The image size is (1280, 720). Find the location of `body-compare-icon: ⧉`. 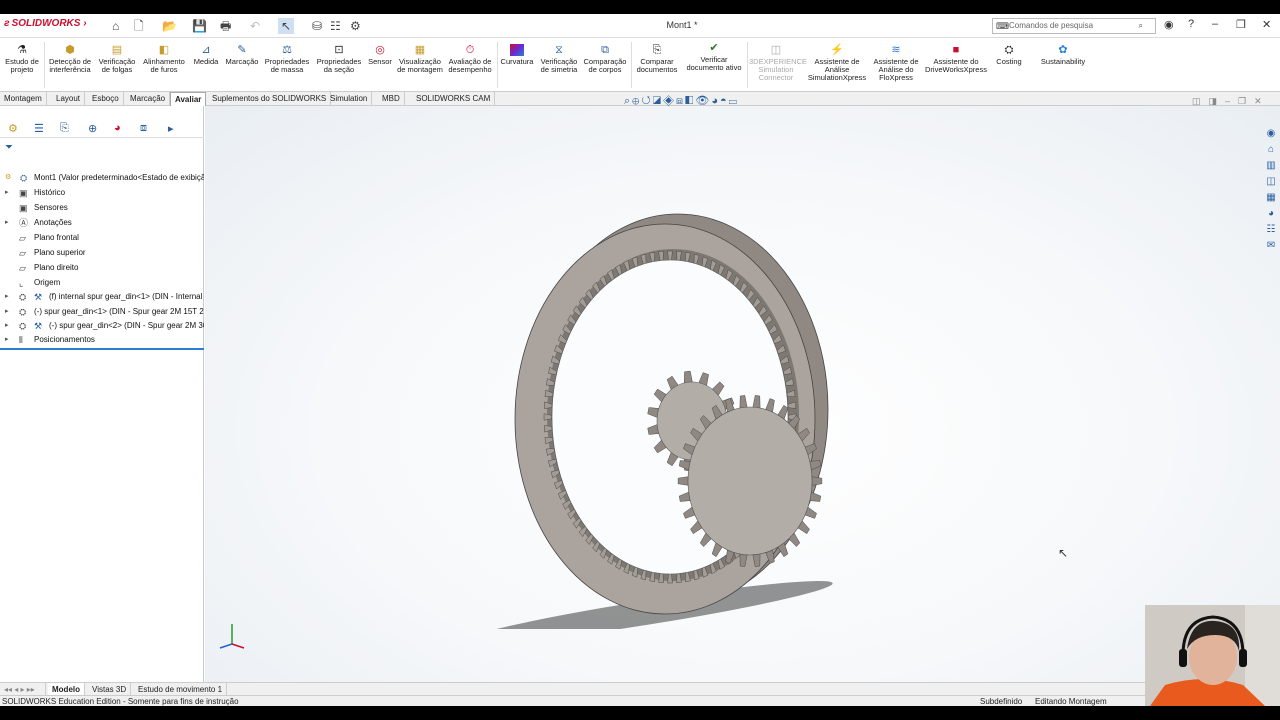

body-compare-icon: ⧉ is located at coordinates (605, 50).